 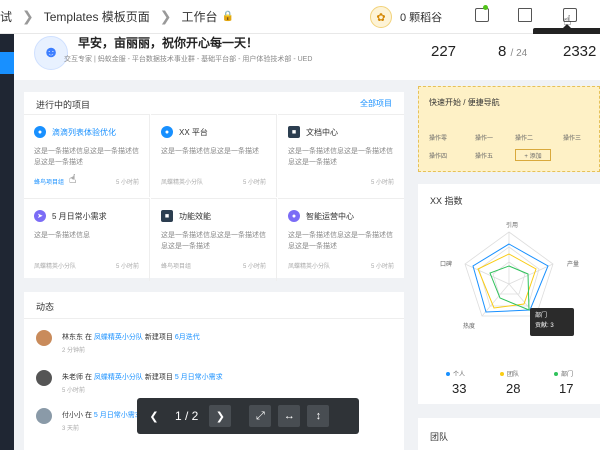 I want to click on add-quick-action-button: + 添加, so click(x=533, y=155).